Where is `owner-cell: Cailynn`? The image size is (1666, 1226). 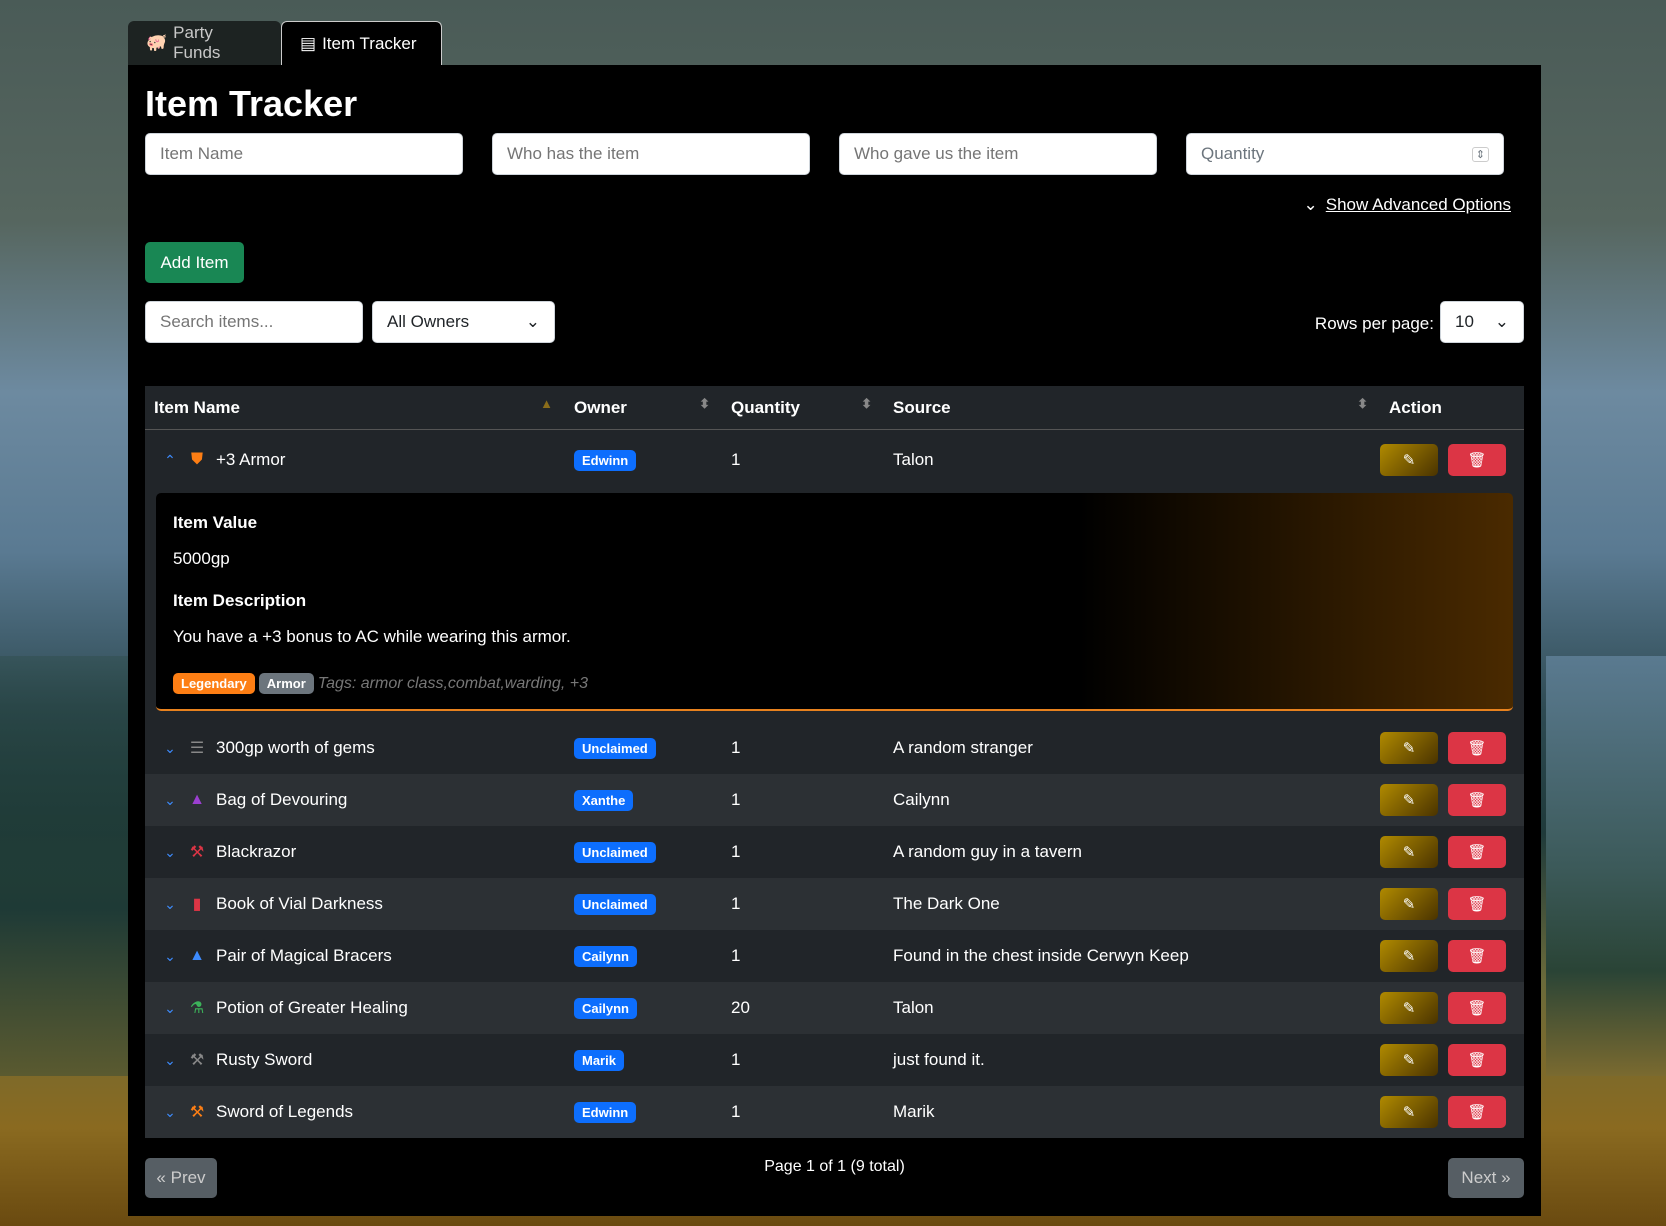 owner-cell: Cailynn is located at coordinates (643, 1008).